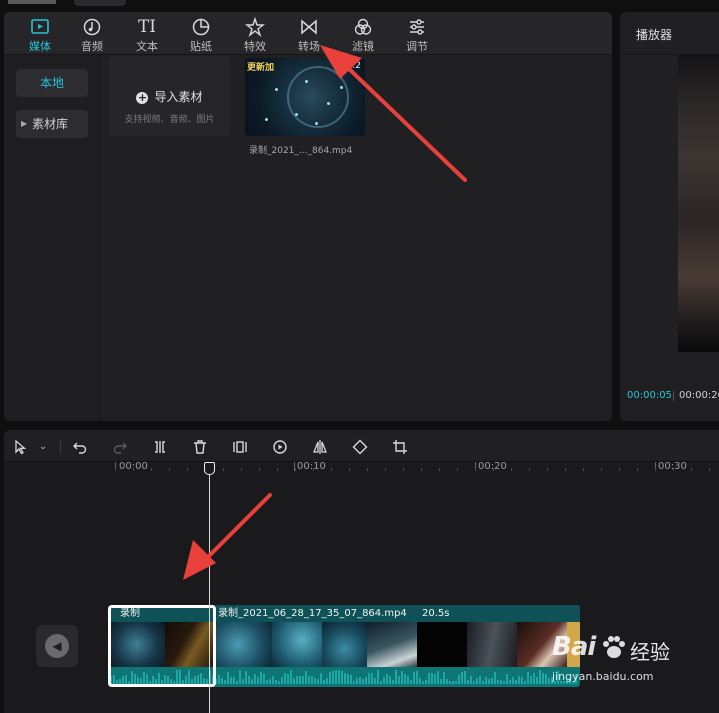 The image size is (719, 713). Describe the element at coordinates (92, 27) in the screenshot. I see `audio-icon` at that location.